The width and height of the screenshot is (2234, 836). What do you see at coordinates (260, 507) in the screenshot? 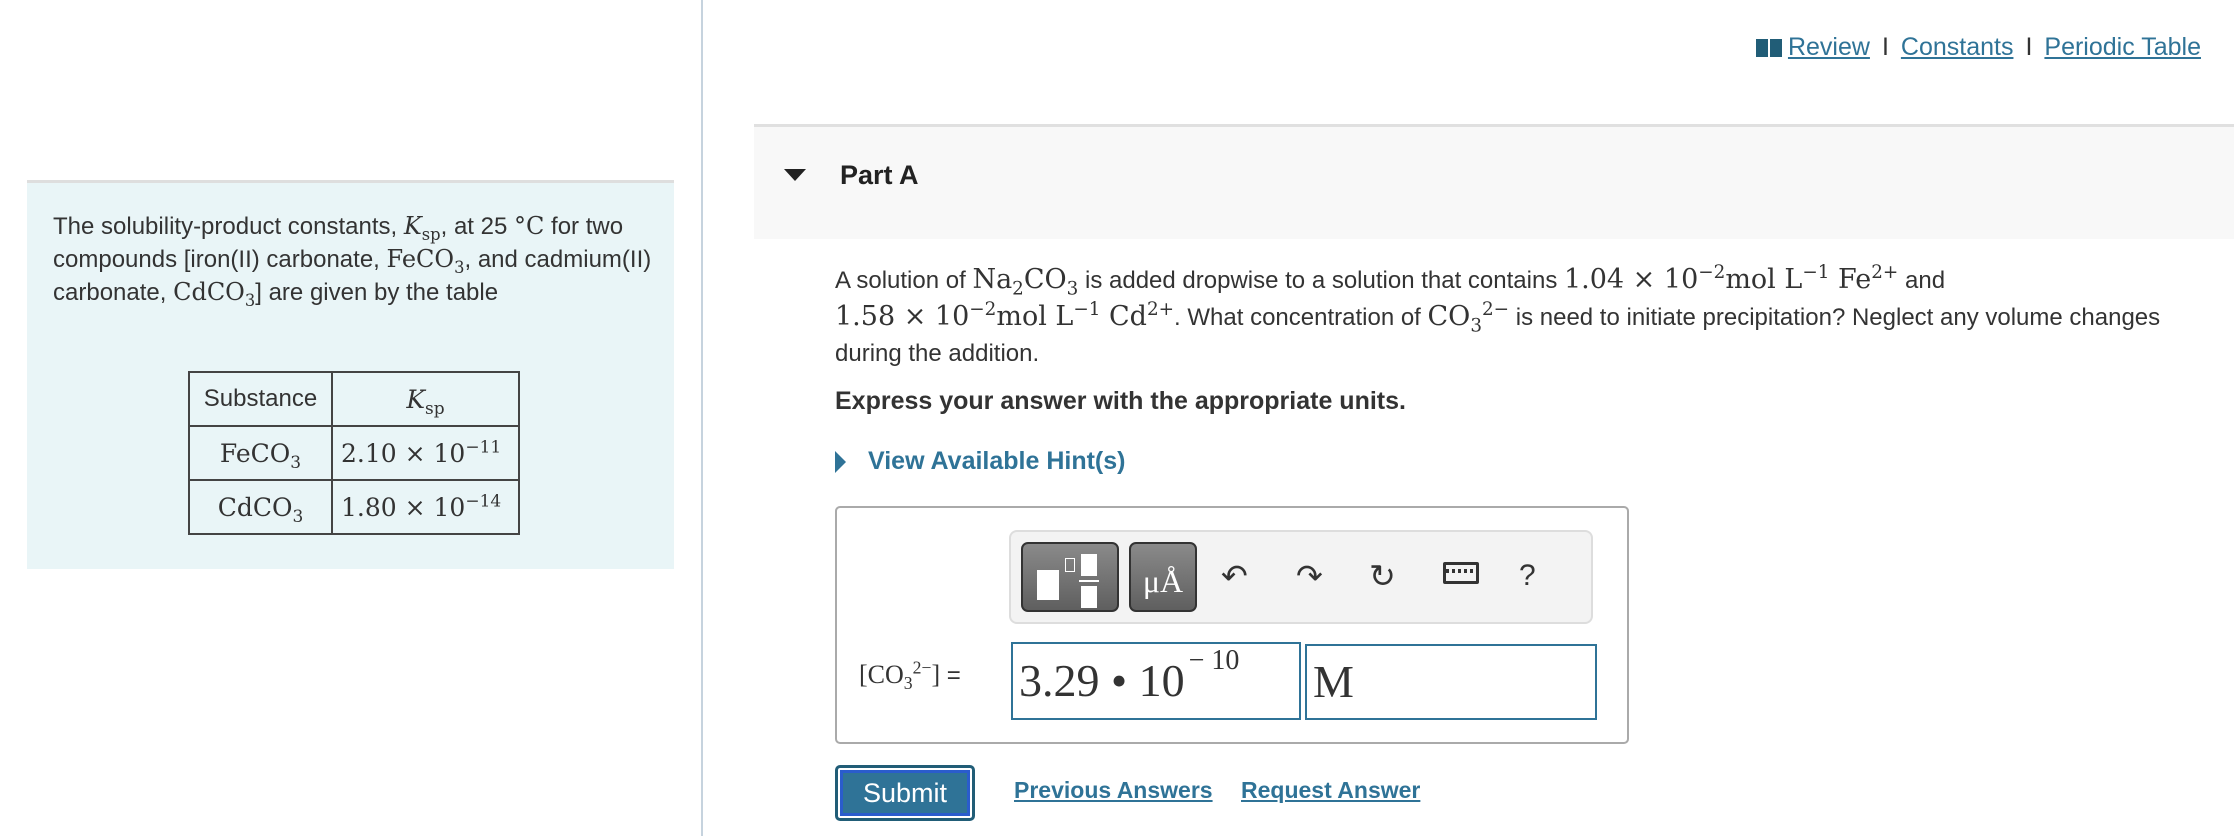
I see `substance-cell: CdCO3` at bounding box center [260, 507].